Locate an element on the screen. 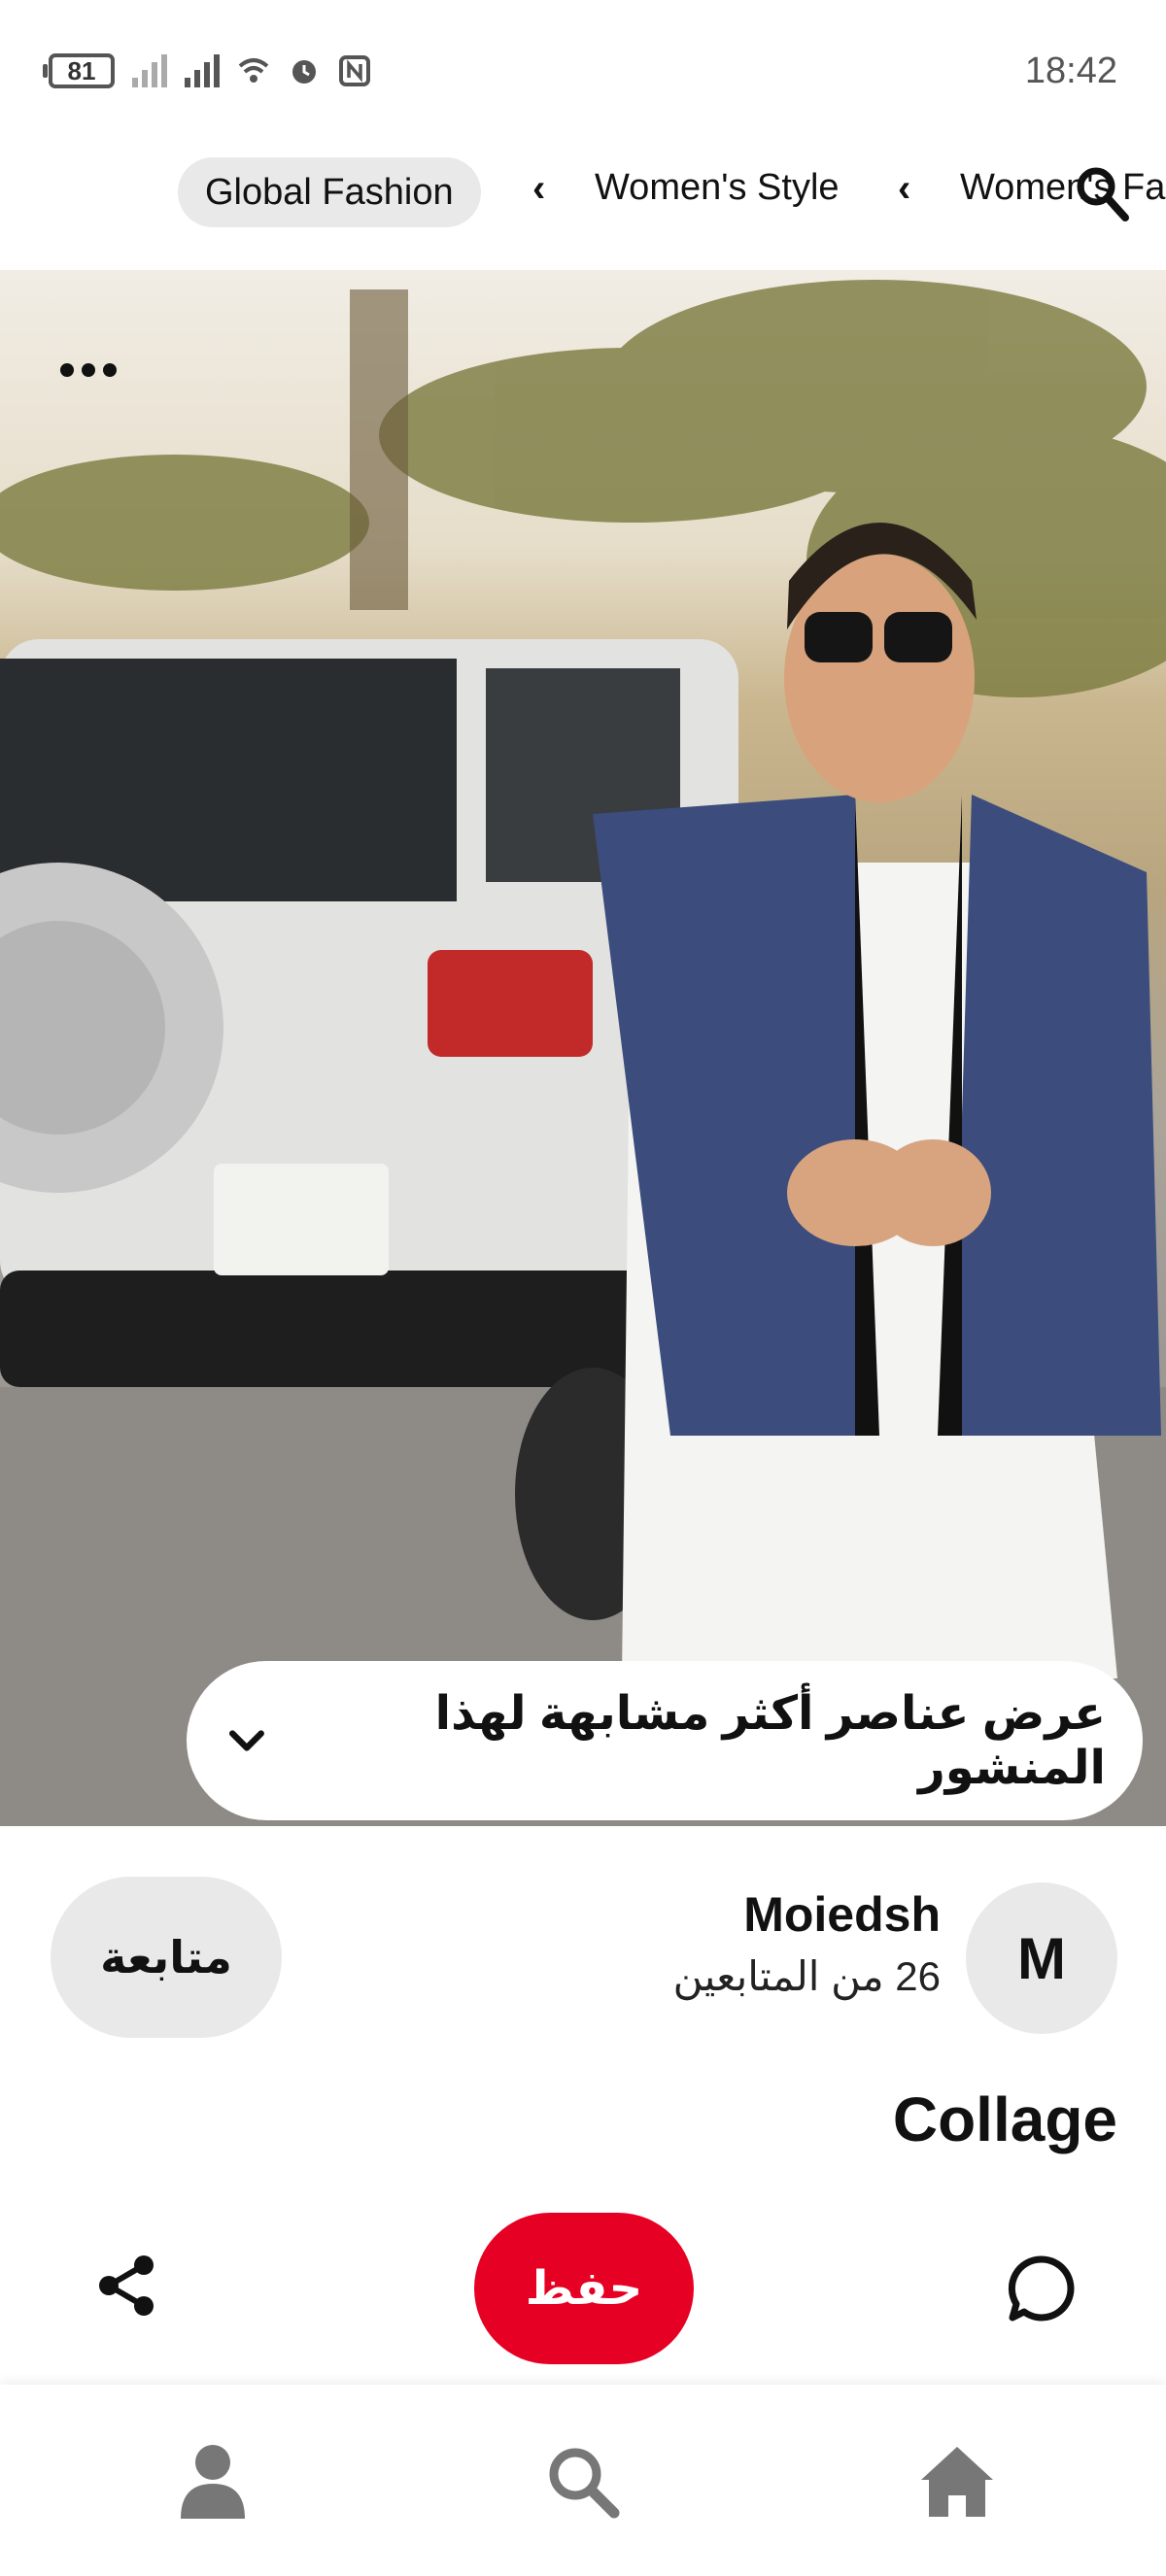 The image size is (1166, 2576). home-icon is located at coordinates (957, 2481).